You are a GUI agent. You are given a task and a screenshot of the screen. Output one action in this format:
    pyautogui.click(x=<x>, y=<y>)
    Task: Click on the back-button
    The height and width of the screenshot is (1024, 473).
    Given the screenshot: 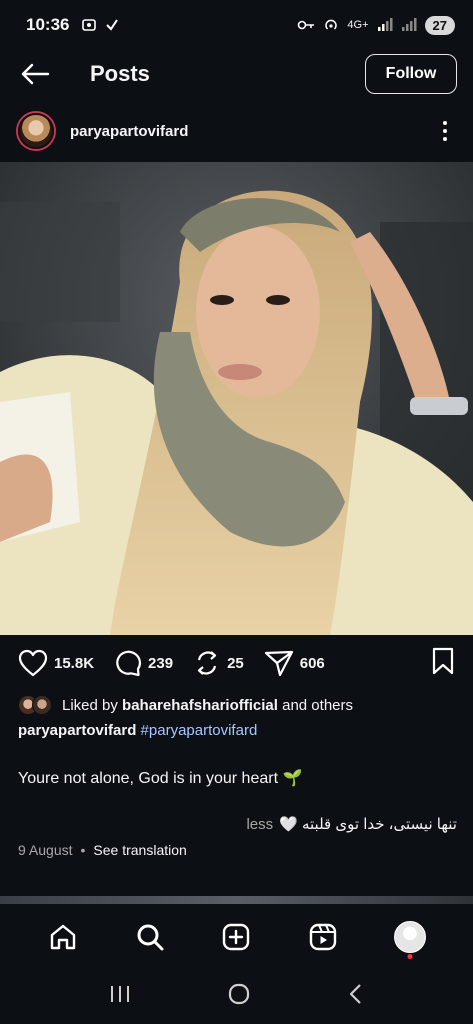 What is the action you would take?
    pyautogui.click(x=35, y=74)
    